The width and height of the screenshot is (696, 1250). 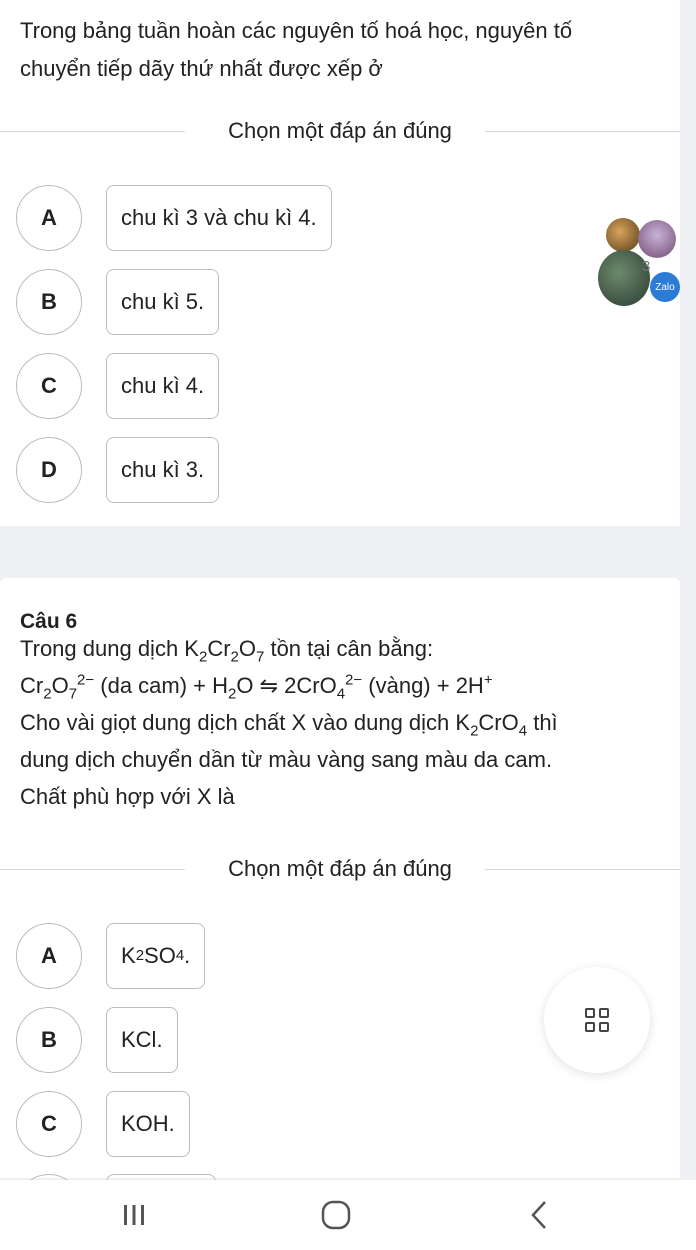 I want to click on home-icon, so click(x=336, y=1215).